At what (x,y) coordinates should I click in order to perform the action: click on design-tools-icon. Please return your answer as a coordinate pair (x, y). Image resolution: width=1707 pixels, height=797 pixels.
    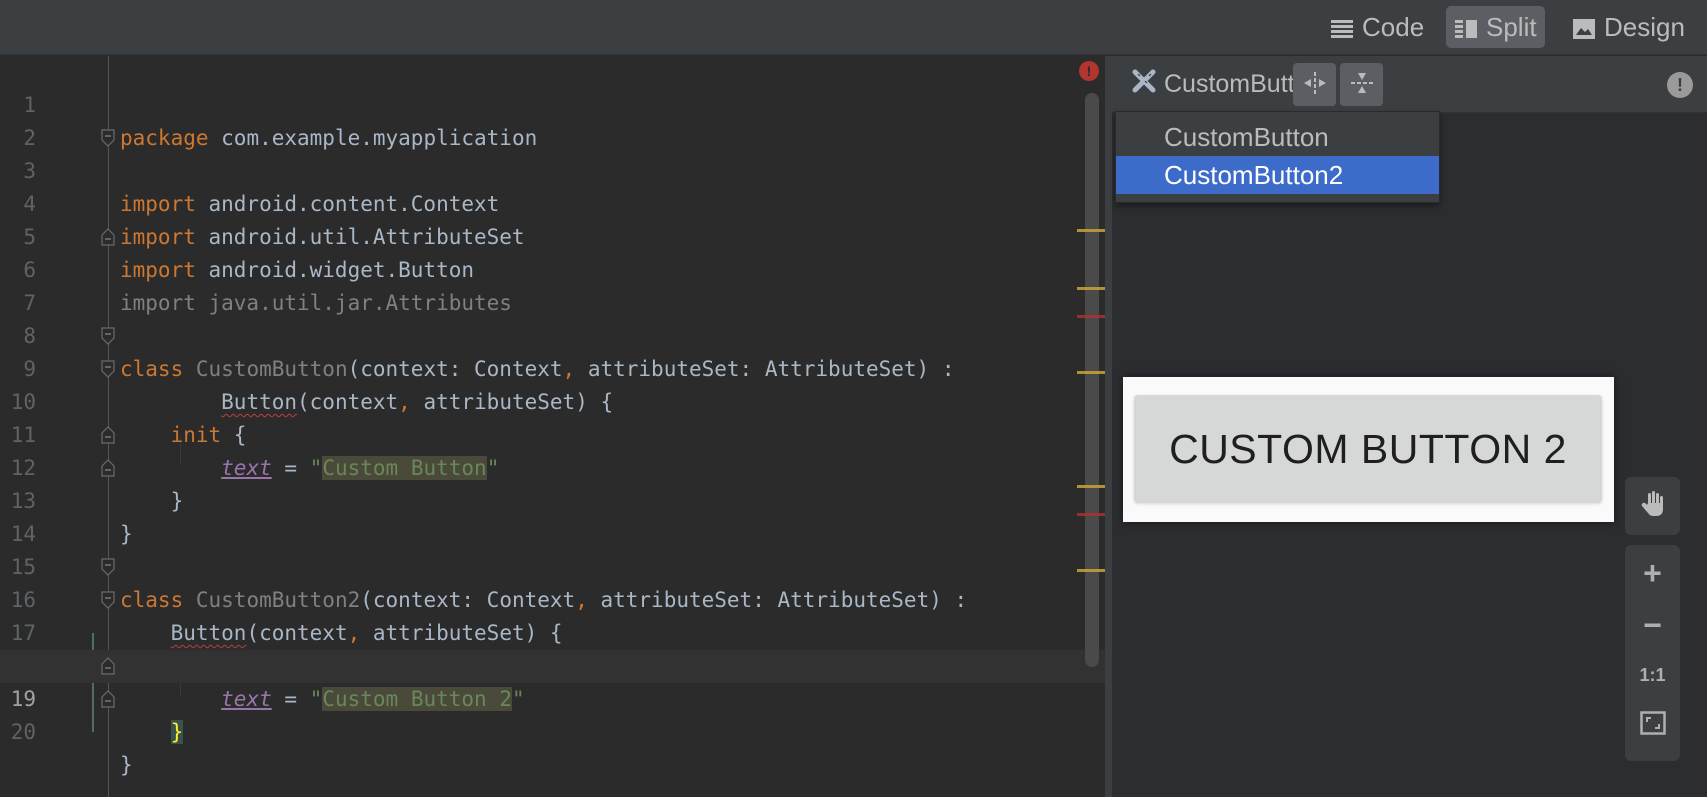
    Looking at the image, I should click on (1144, 84).